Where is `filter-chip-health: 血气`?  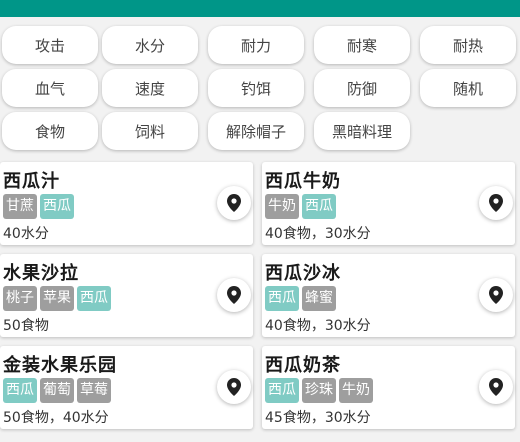 filter-chip-health: 血气 is located at coordinates (50, 88).